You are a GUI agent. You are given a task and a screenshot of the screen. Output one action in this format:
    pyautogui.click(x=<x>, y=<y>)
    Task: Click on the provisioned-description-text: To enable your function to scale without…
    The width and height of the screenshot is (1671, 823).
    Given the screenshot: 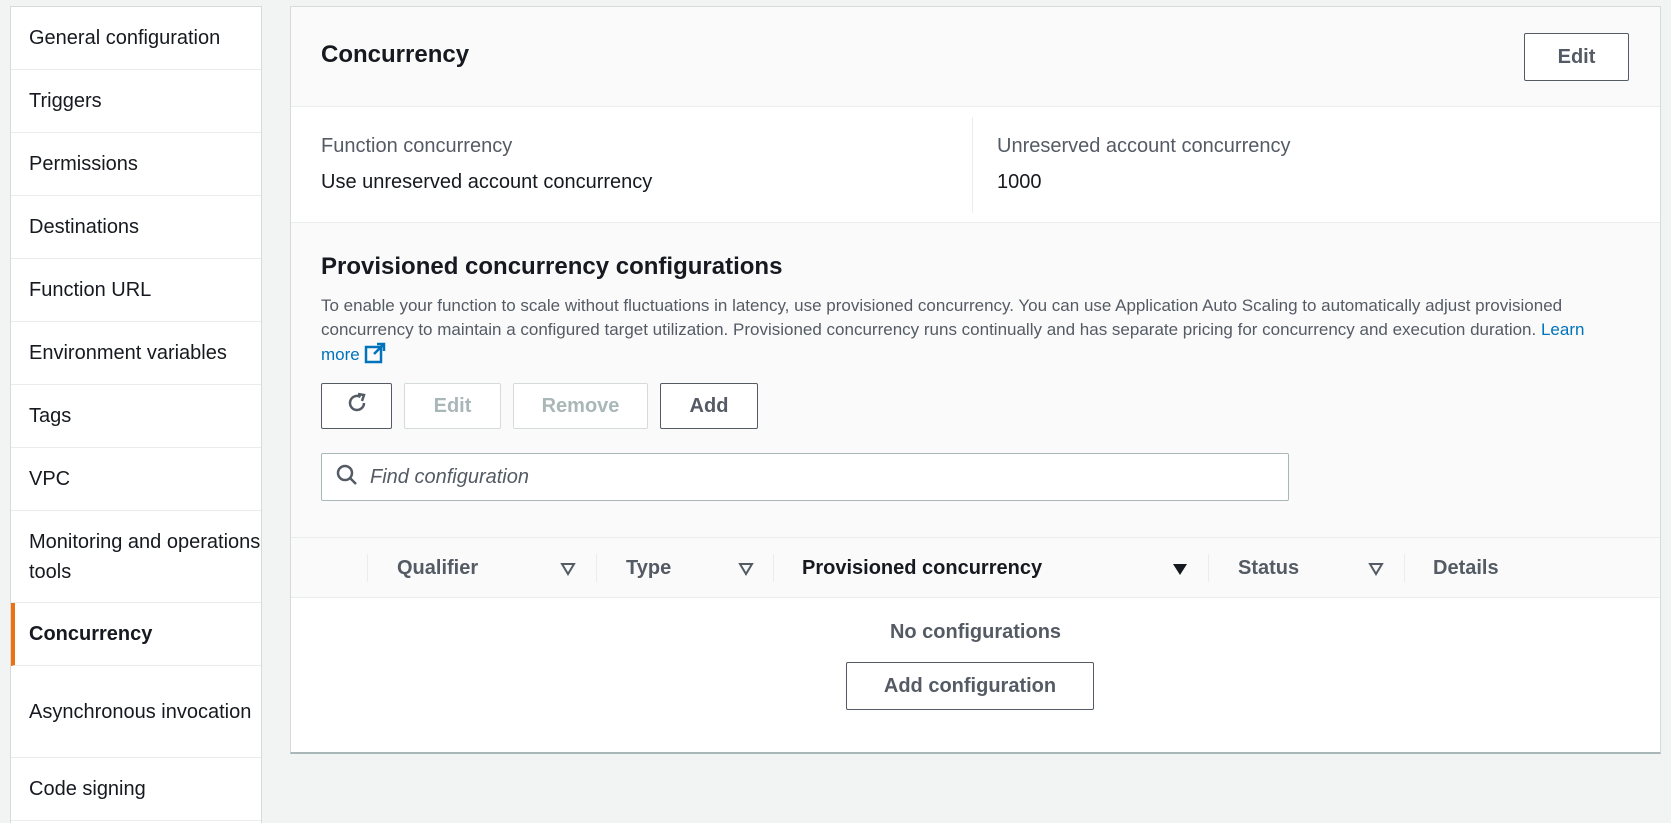 What is the action you would take?
    pyautogui.click(x=942, y=317)
    